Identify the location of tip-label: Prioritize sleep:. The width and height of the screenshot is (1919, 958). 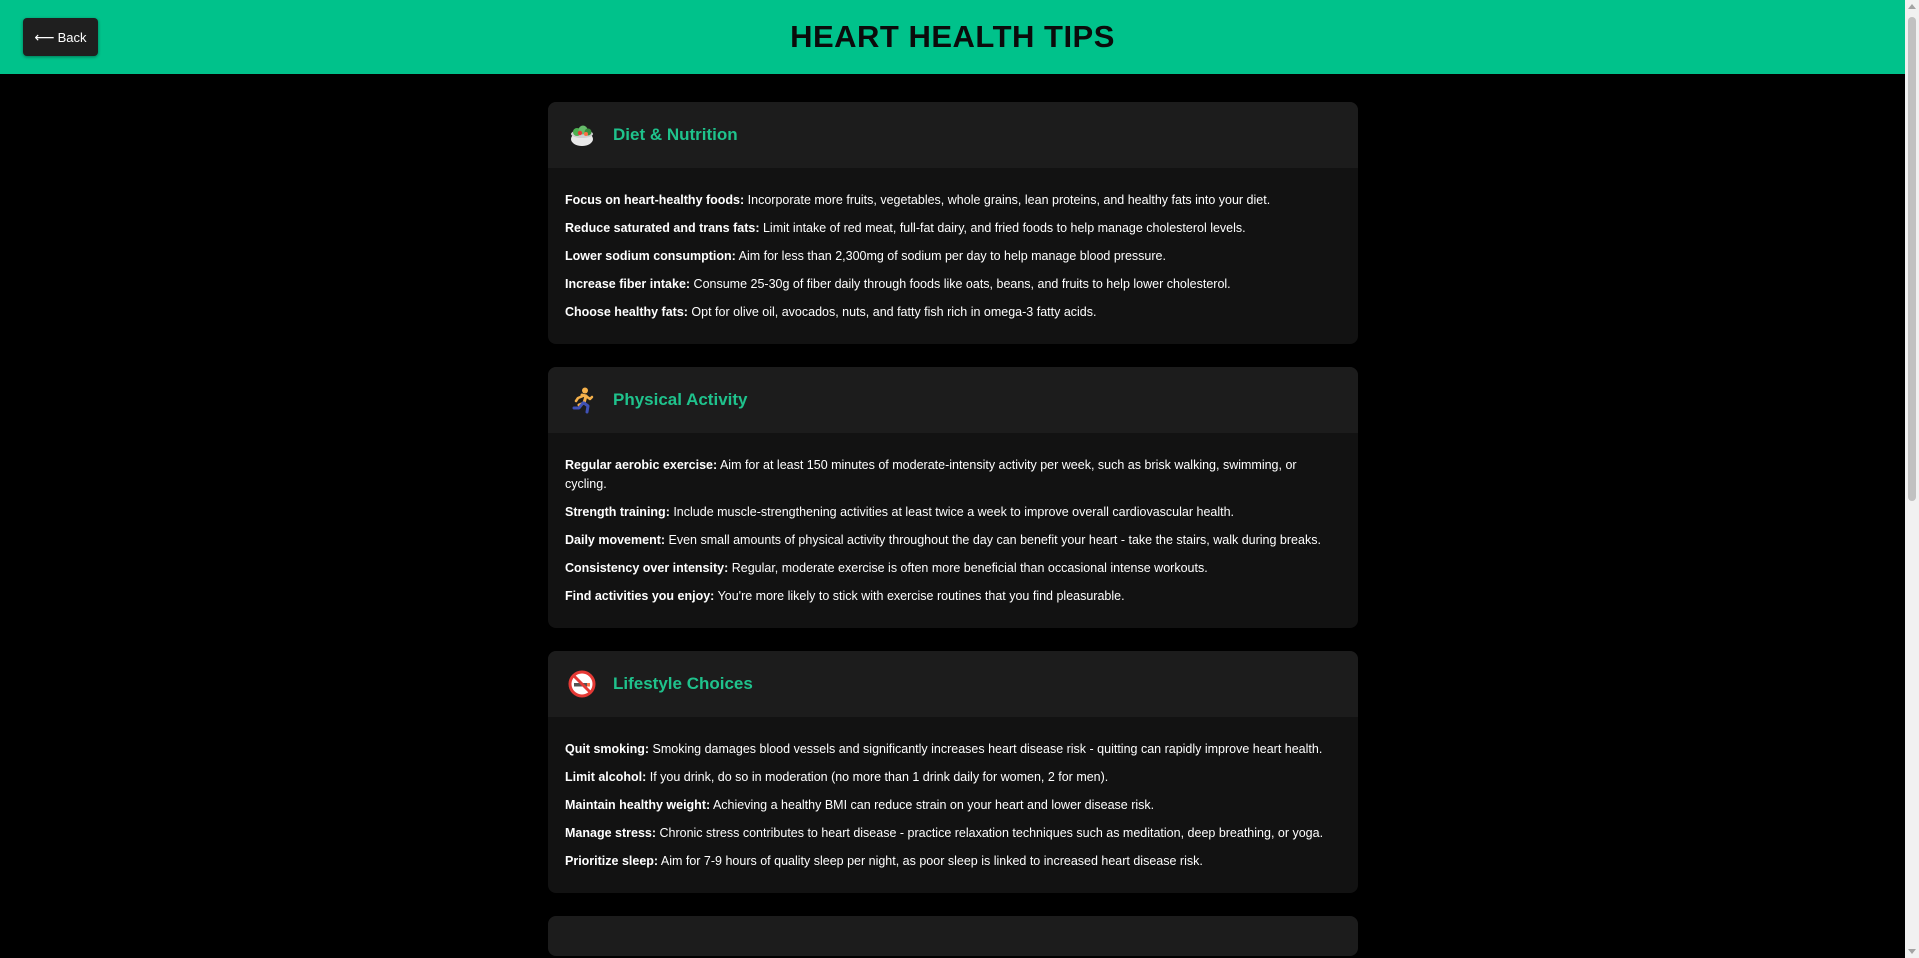
(612, 861).